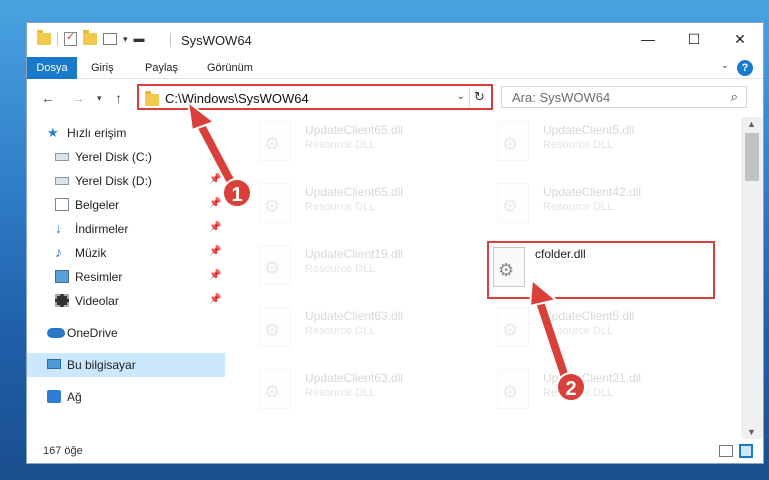  What do you see at coordinates (315, 97) in the screenshot?
I see `address-bar: C:\Windows\SysWOW64 ⌄ ↻` at bounding box center [315, 97].